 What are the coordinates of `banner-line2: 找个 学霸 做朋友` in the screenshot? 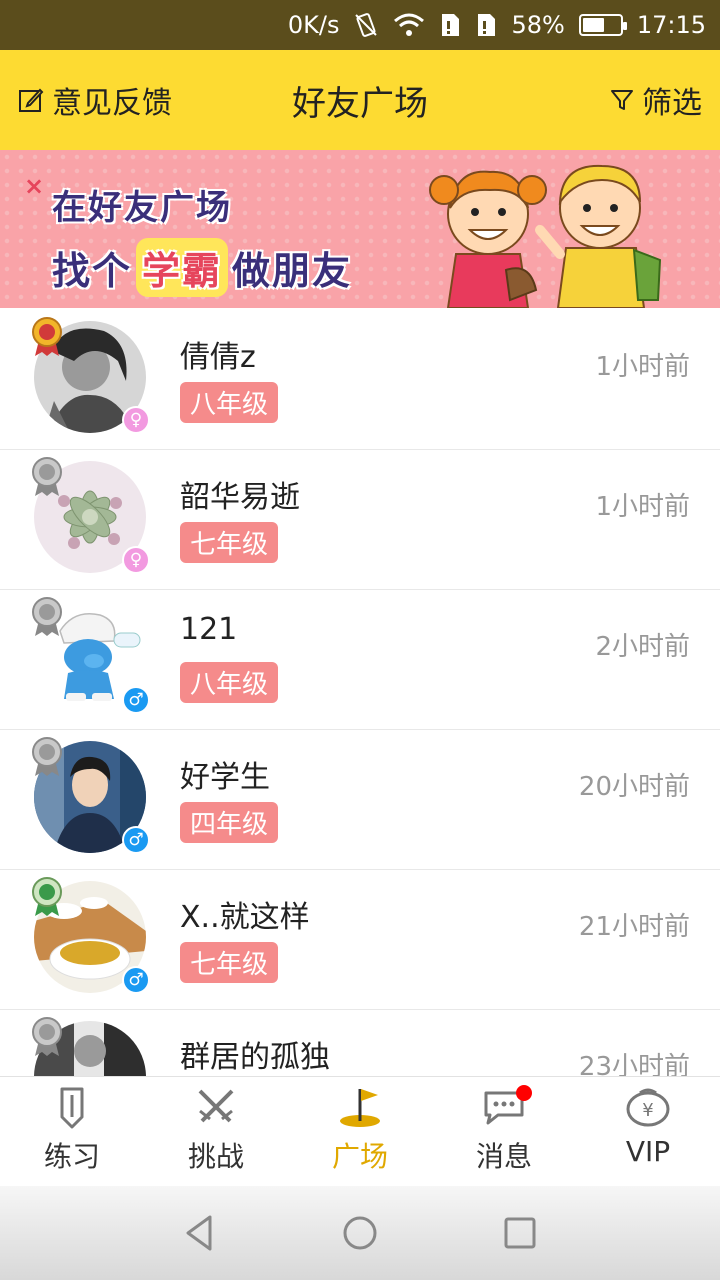 It's located at (202, 267).